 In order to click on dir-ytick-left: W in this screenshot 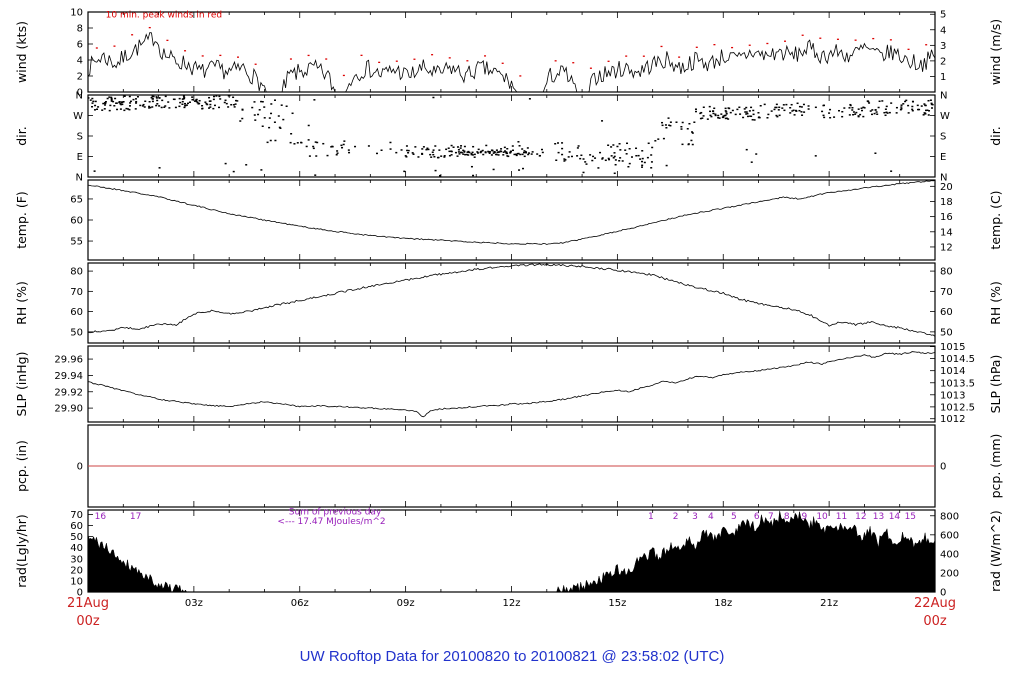, I will do `click(78, 116)`.